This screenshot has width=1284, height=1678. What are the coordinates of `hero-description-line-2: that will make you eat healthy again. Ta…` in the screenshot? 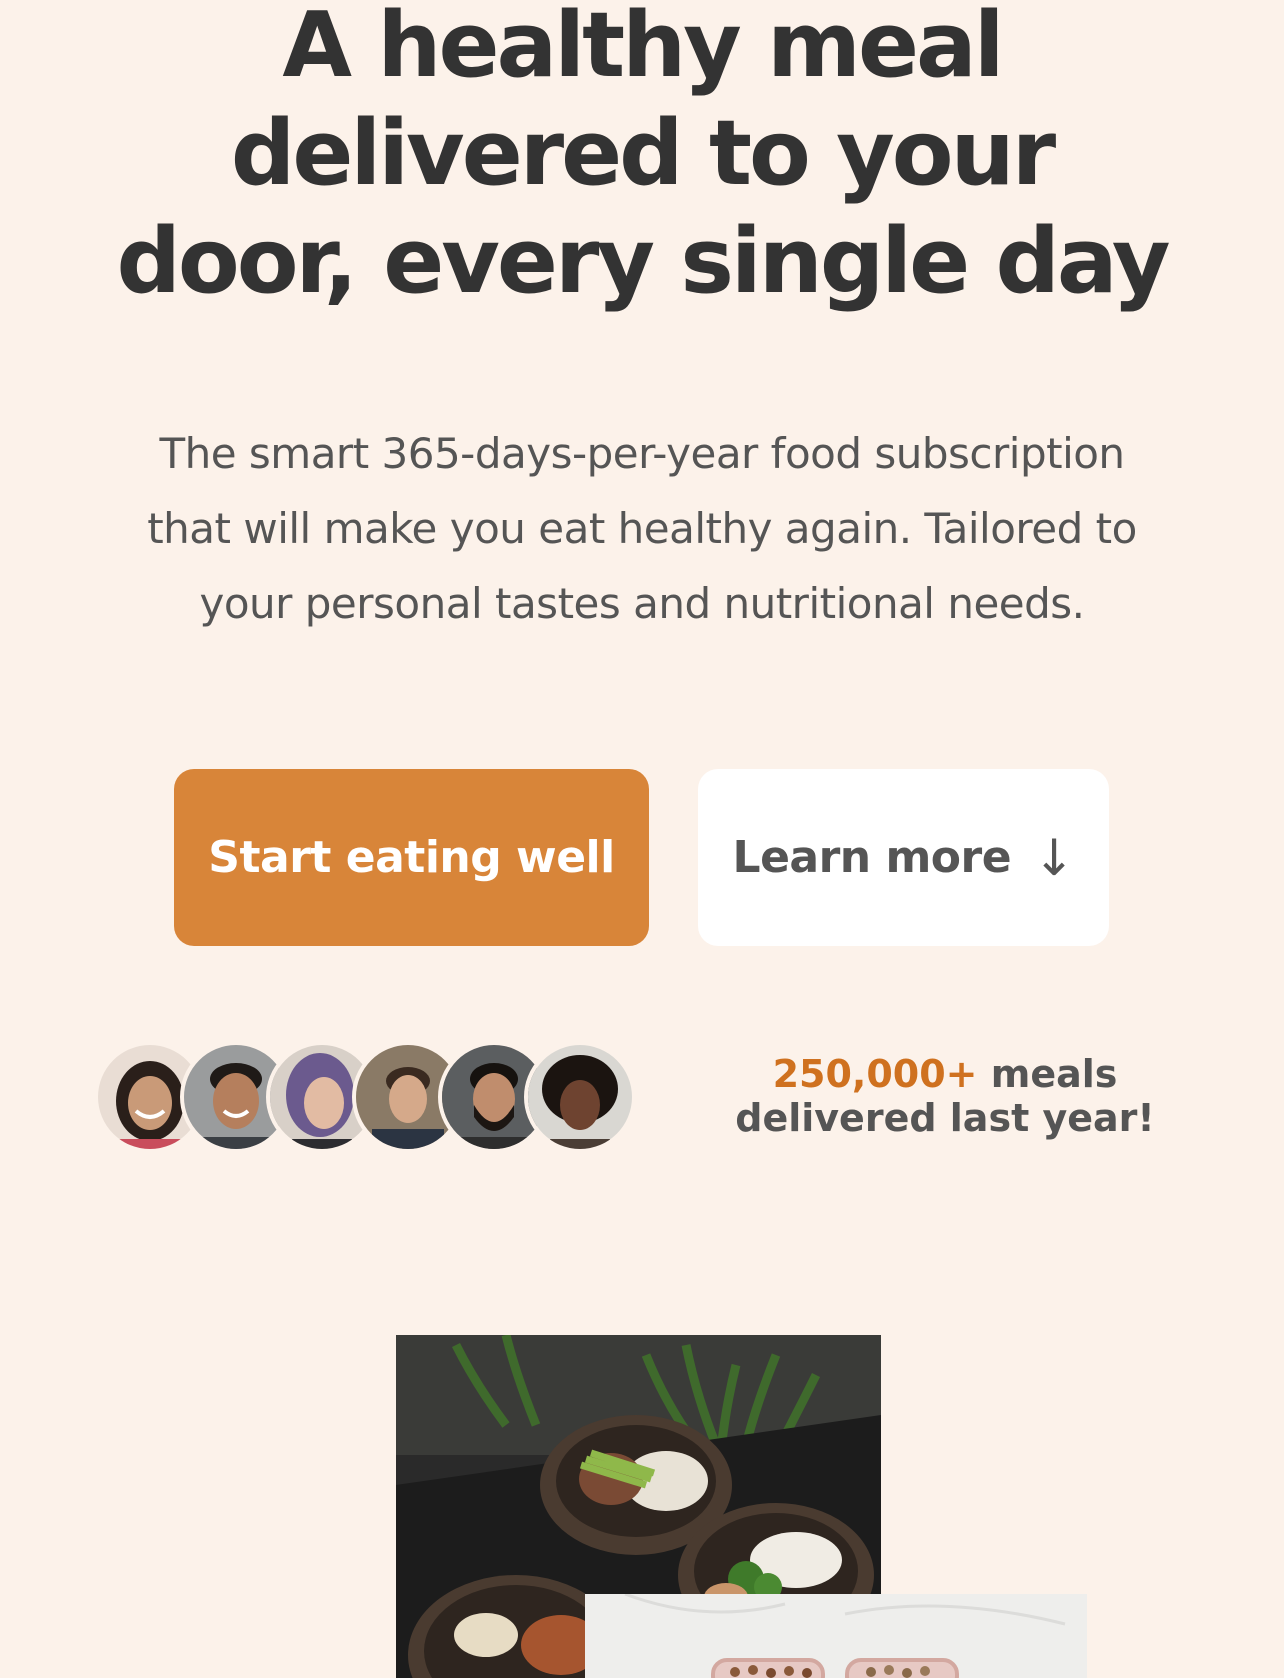 It's located at (642, 528).